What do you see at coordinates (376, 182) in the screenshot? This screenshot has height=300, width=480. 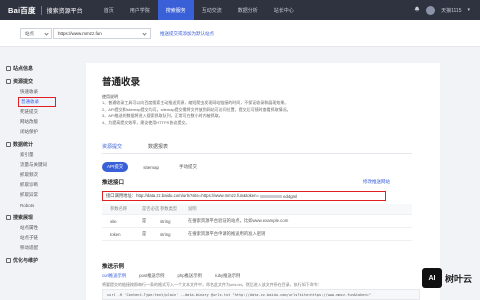 I see `change-site-link: 修改推送网站` at bounding box center [376, 182].